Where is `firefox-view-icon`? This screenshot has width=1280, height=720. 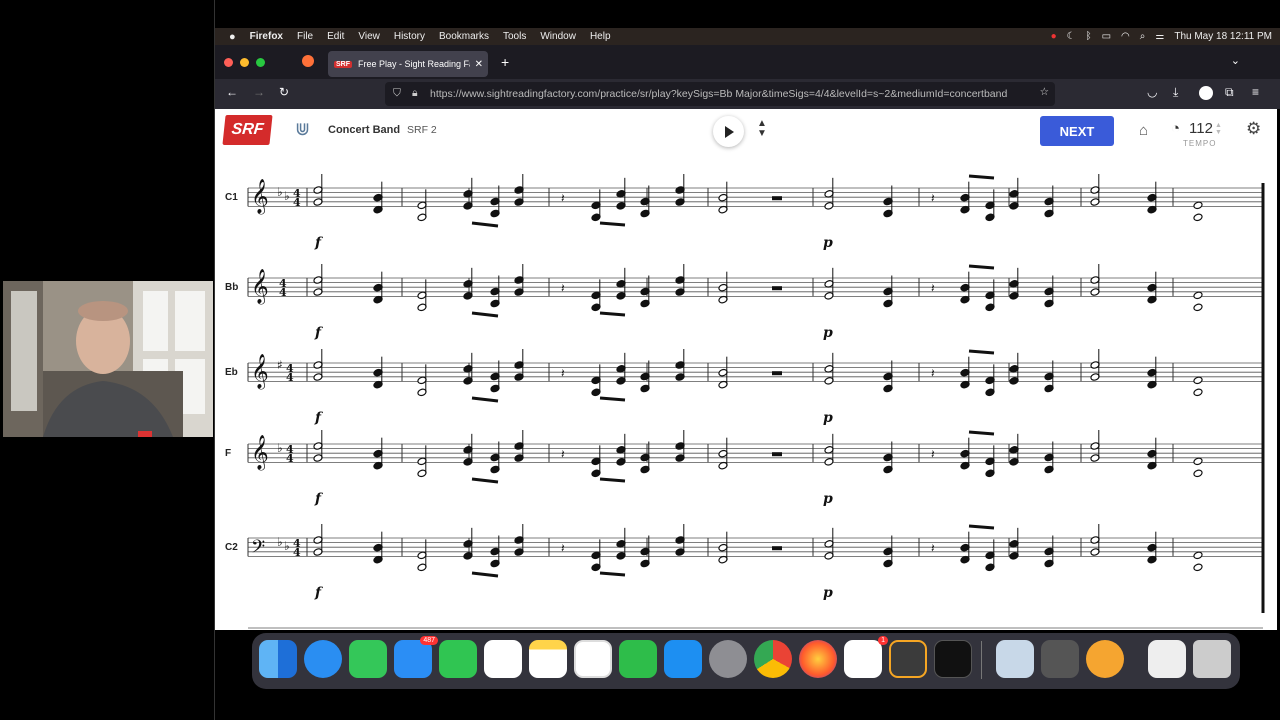
firefox-view-icon is located at coordinates (308, 61).